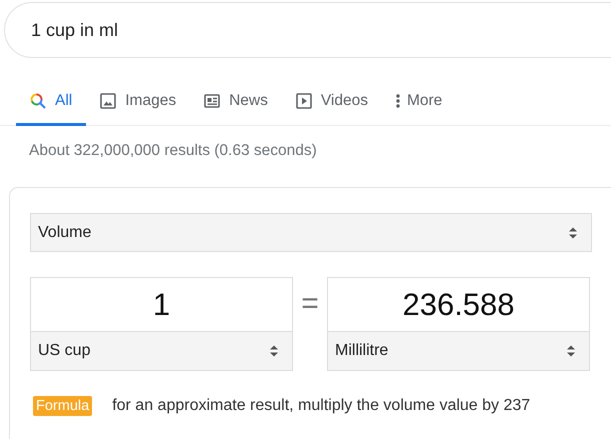  I want to click on image-icon, so click(108, 101).